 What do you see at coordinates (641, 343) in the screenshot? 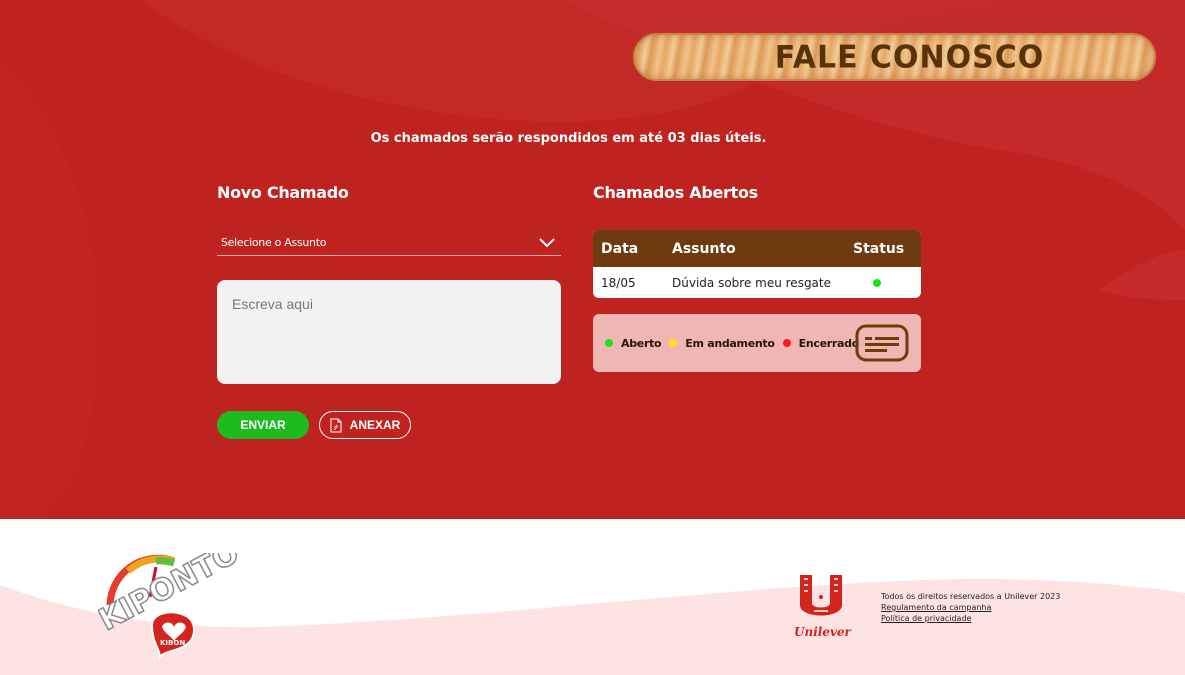
I see `legend-label-open: Aberto` at bounding box center [641, 343].